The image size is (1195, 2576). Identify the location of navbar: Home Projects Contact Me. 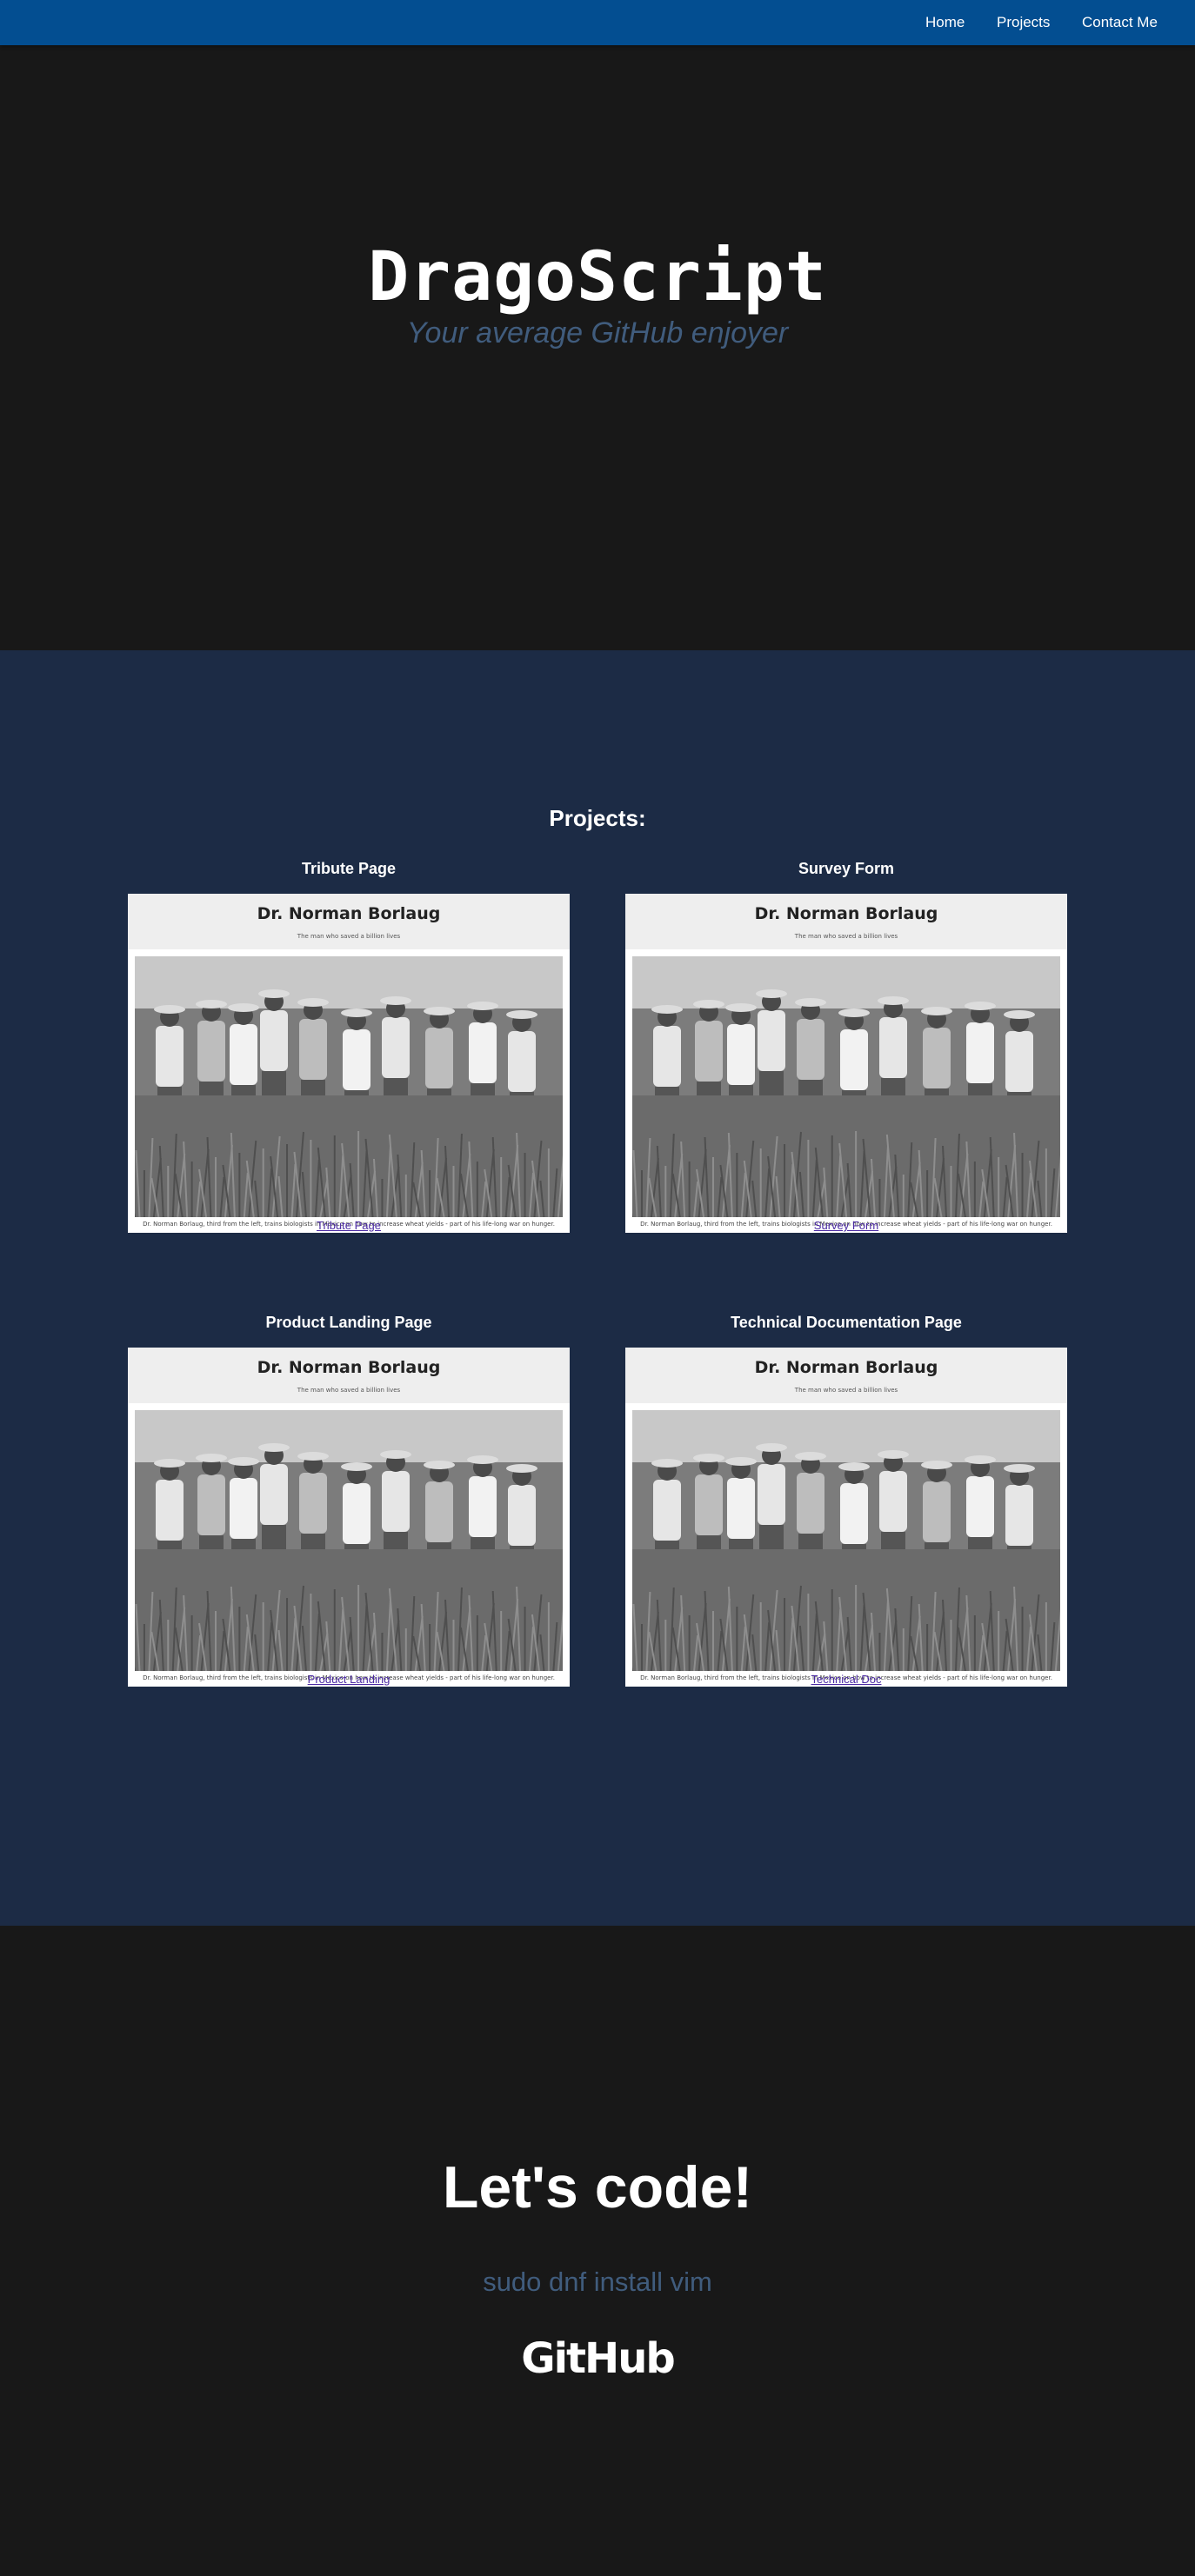
(597, 22).